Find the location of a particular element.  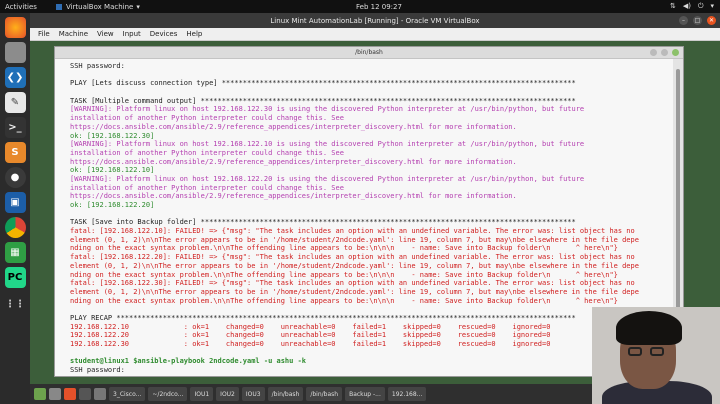

terminal-maximize-button is located at coordinates (664, 52).